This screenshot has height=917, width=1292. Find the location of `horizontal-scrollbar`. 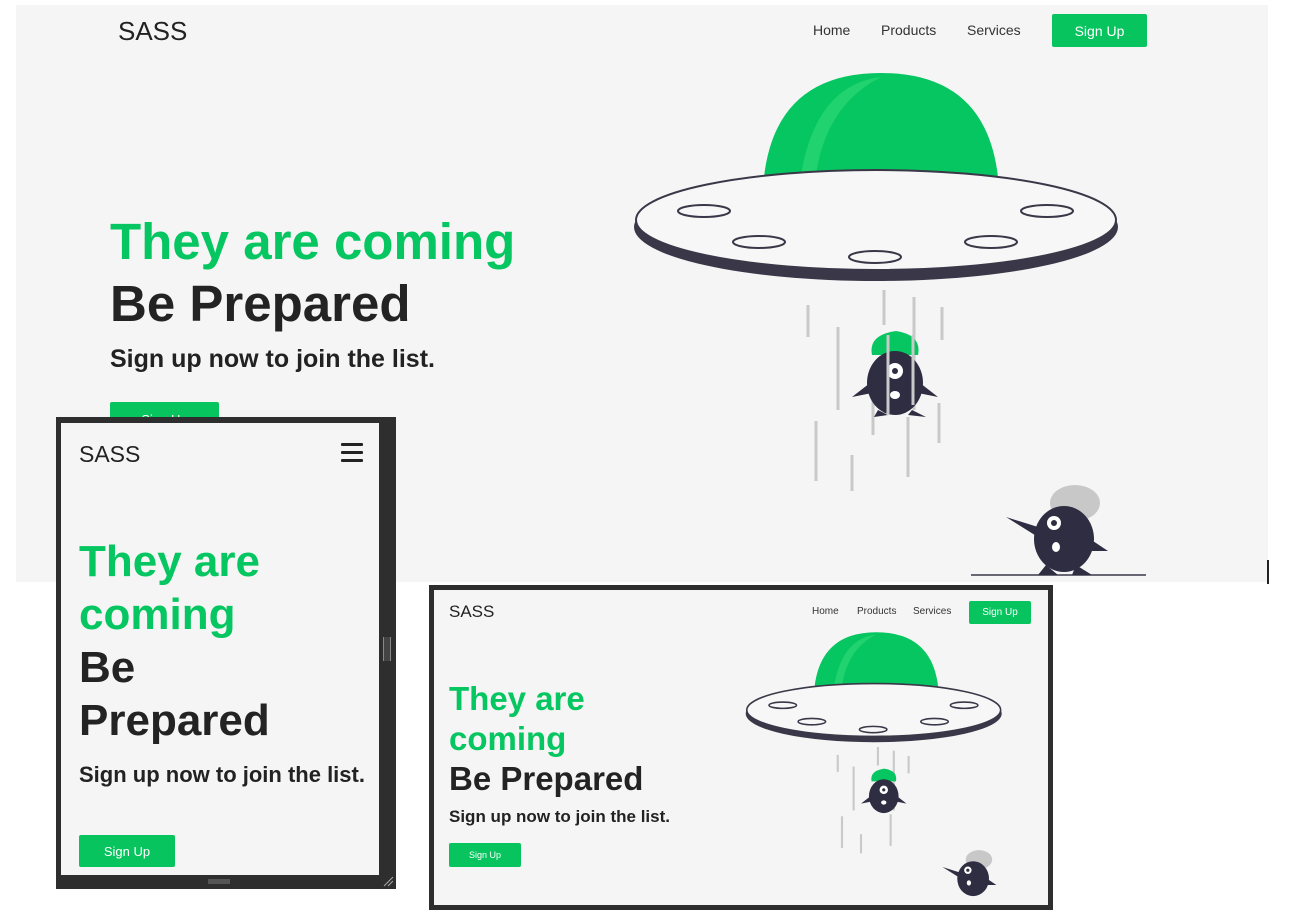

horizontal-scrollbar is located at coordinates (219, 881).